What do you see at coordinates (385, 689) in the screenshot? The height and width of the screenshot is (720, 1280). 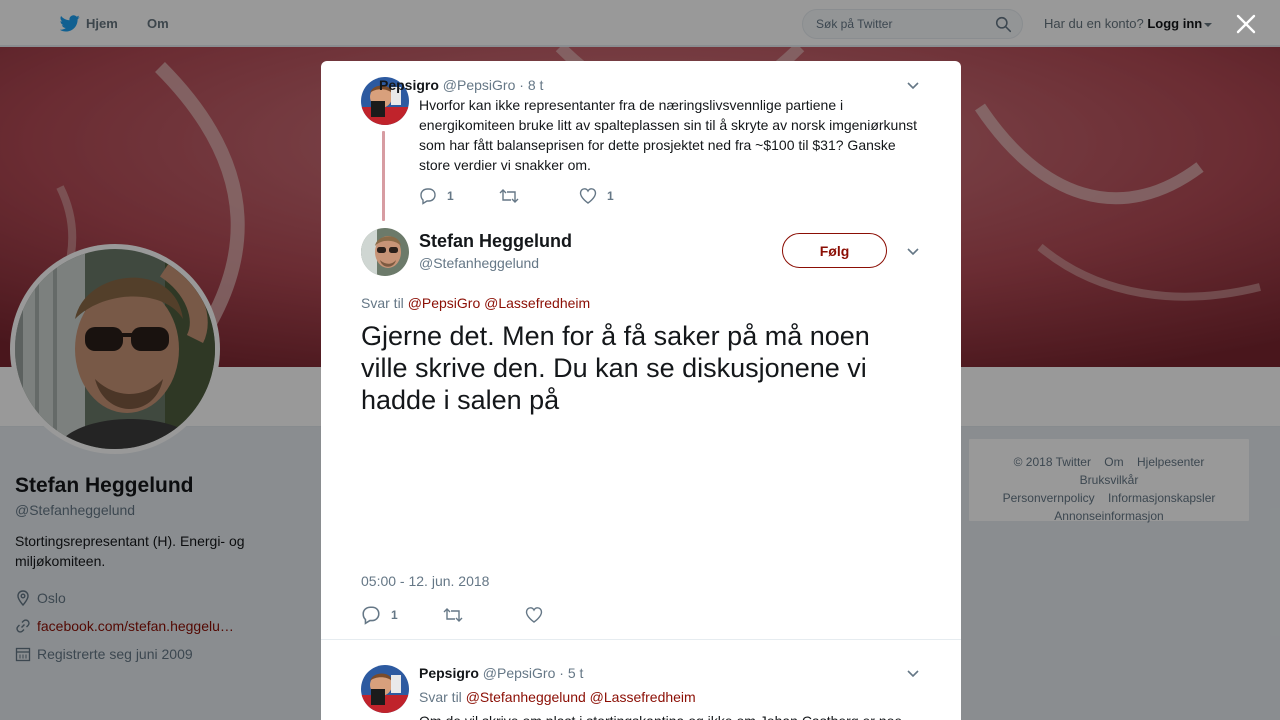 I see `reply-tweet-avatar` at bounding box center [385, 689].